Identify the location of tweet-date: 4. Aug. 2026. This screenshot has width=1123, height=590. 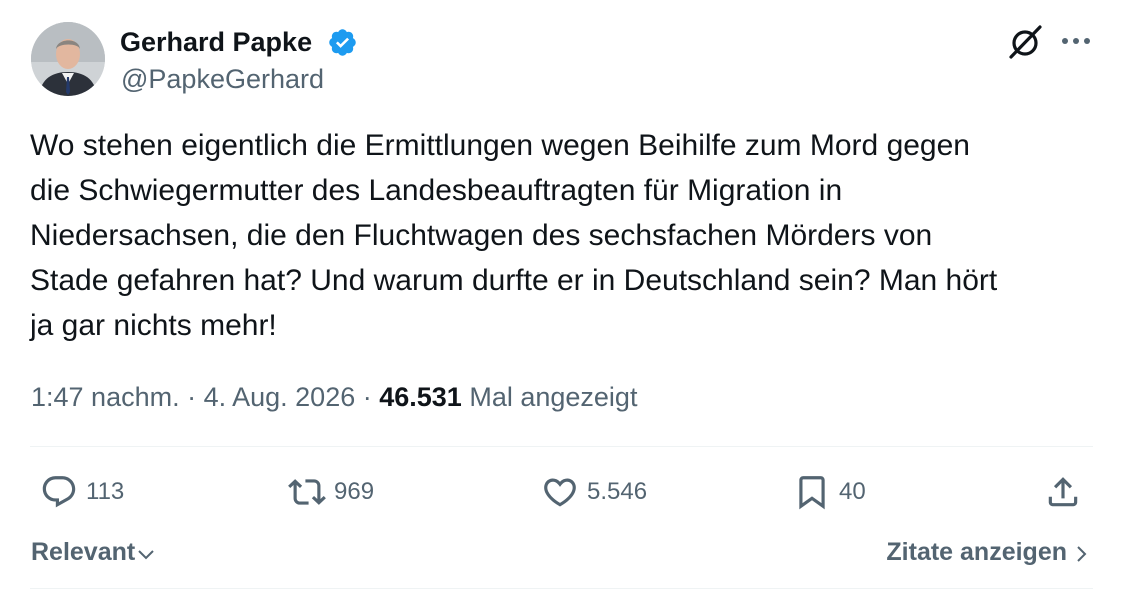
(280, 397).